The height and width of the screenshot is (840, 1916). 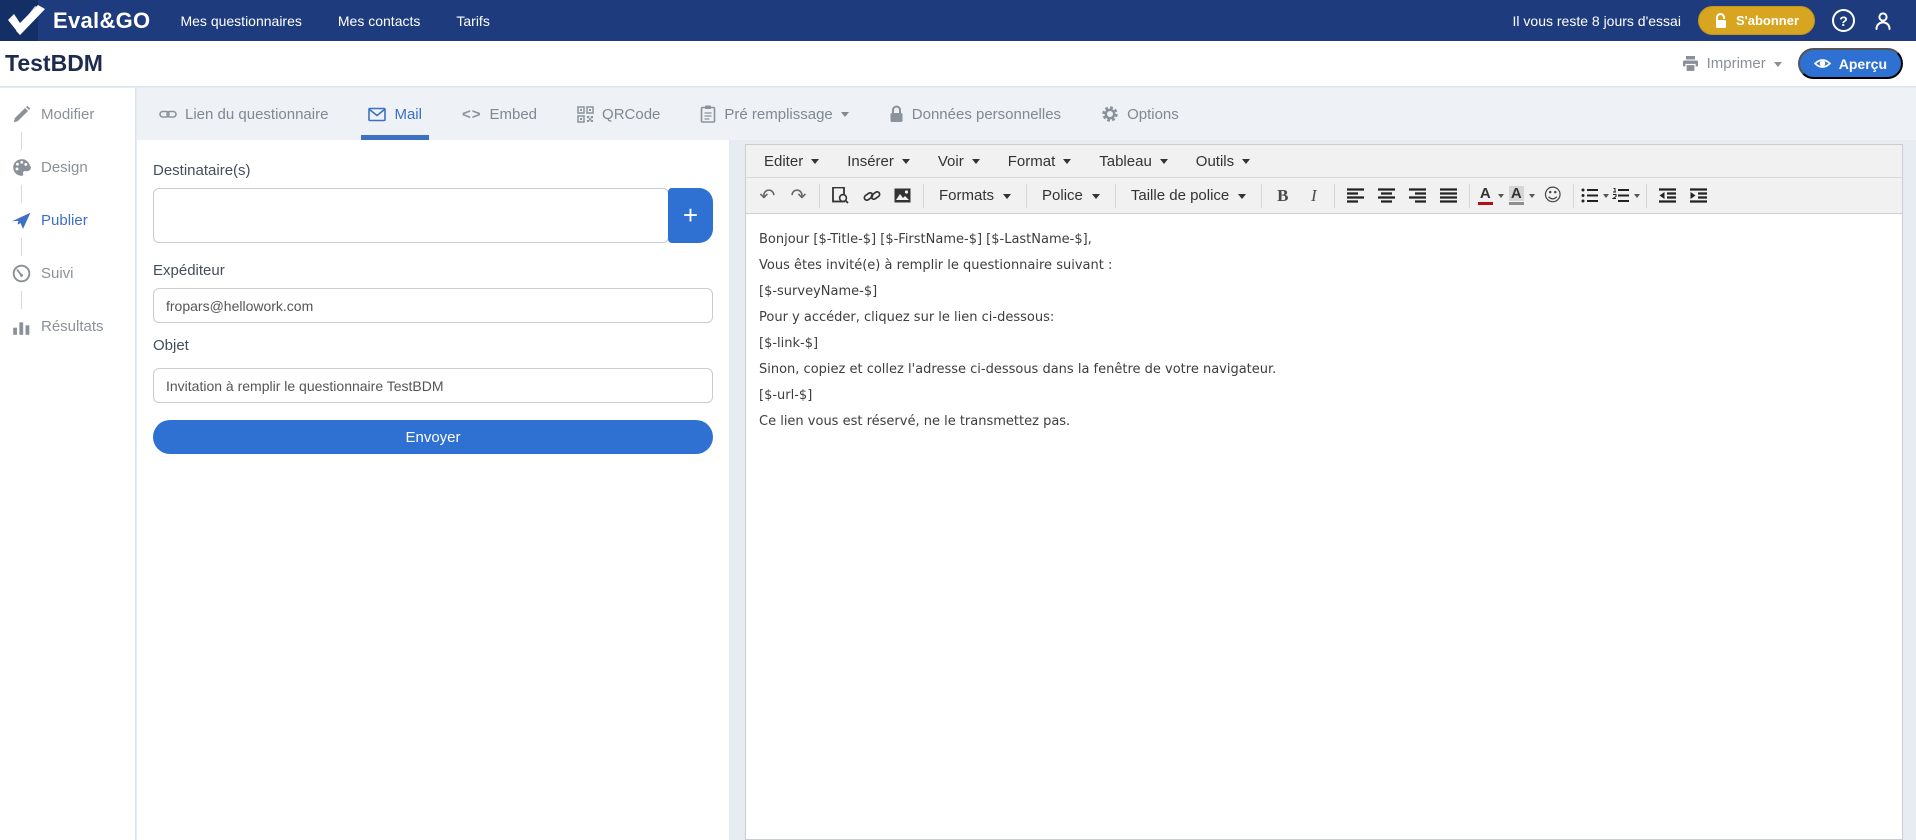 I want to click on align-right-button, so click(x=1417, y=196).